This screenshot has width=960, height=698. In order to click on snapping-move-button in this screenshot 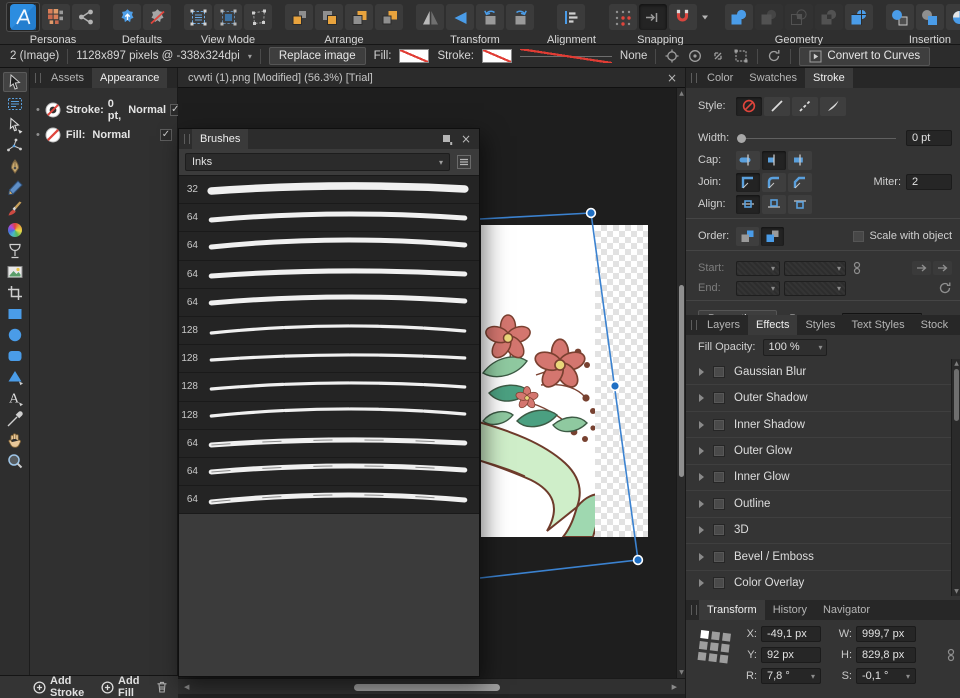, I will do `click(652, 17)`.